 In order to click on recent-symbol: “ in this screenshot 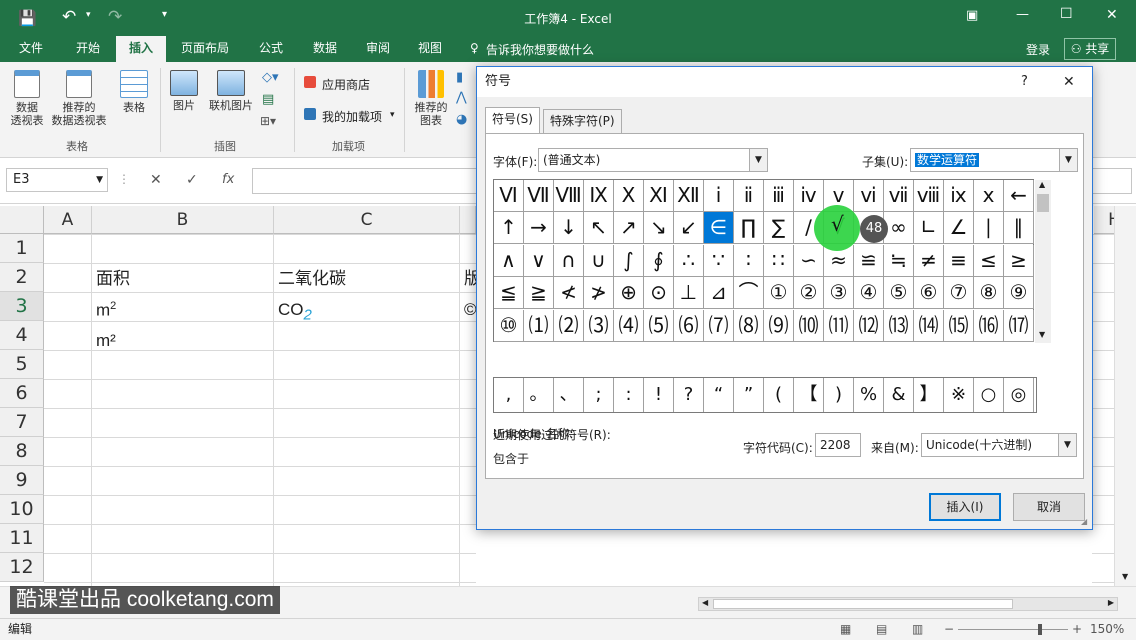, I will do `click(719, 395)`.